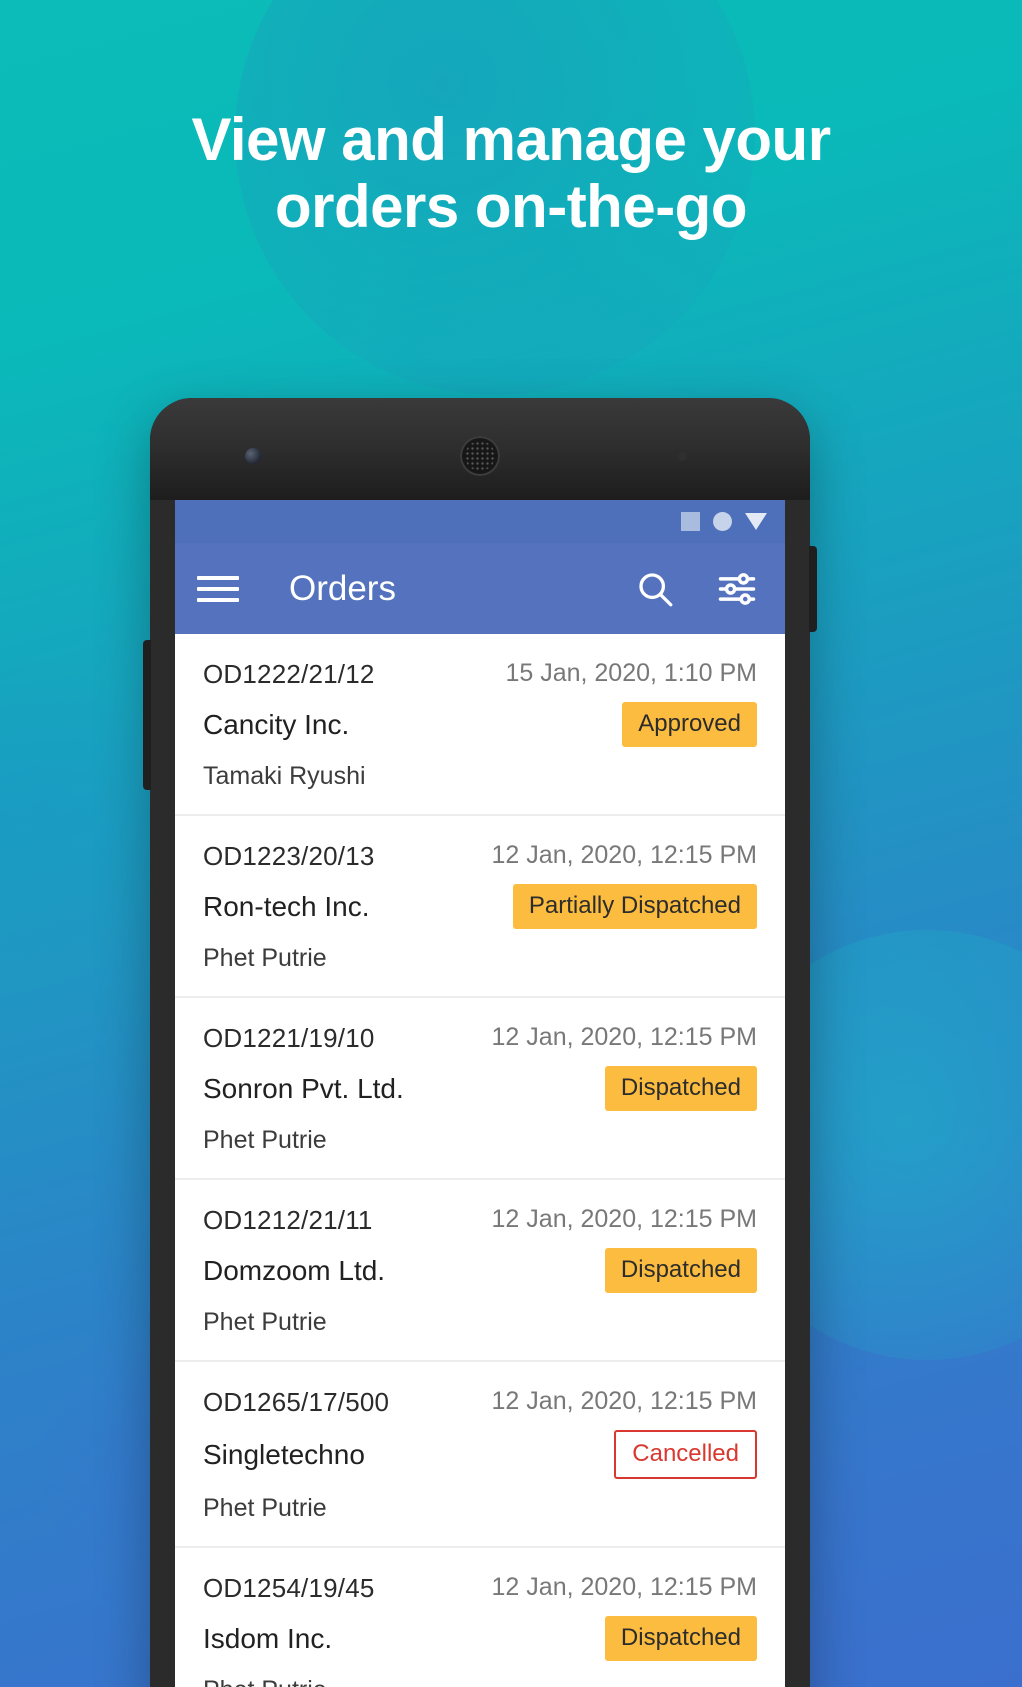 This screenshot has height=1687, width=1022. I want to click on promo-headline-line2: orders on-the-go, so click(511, 207).